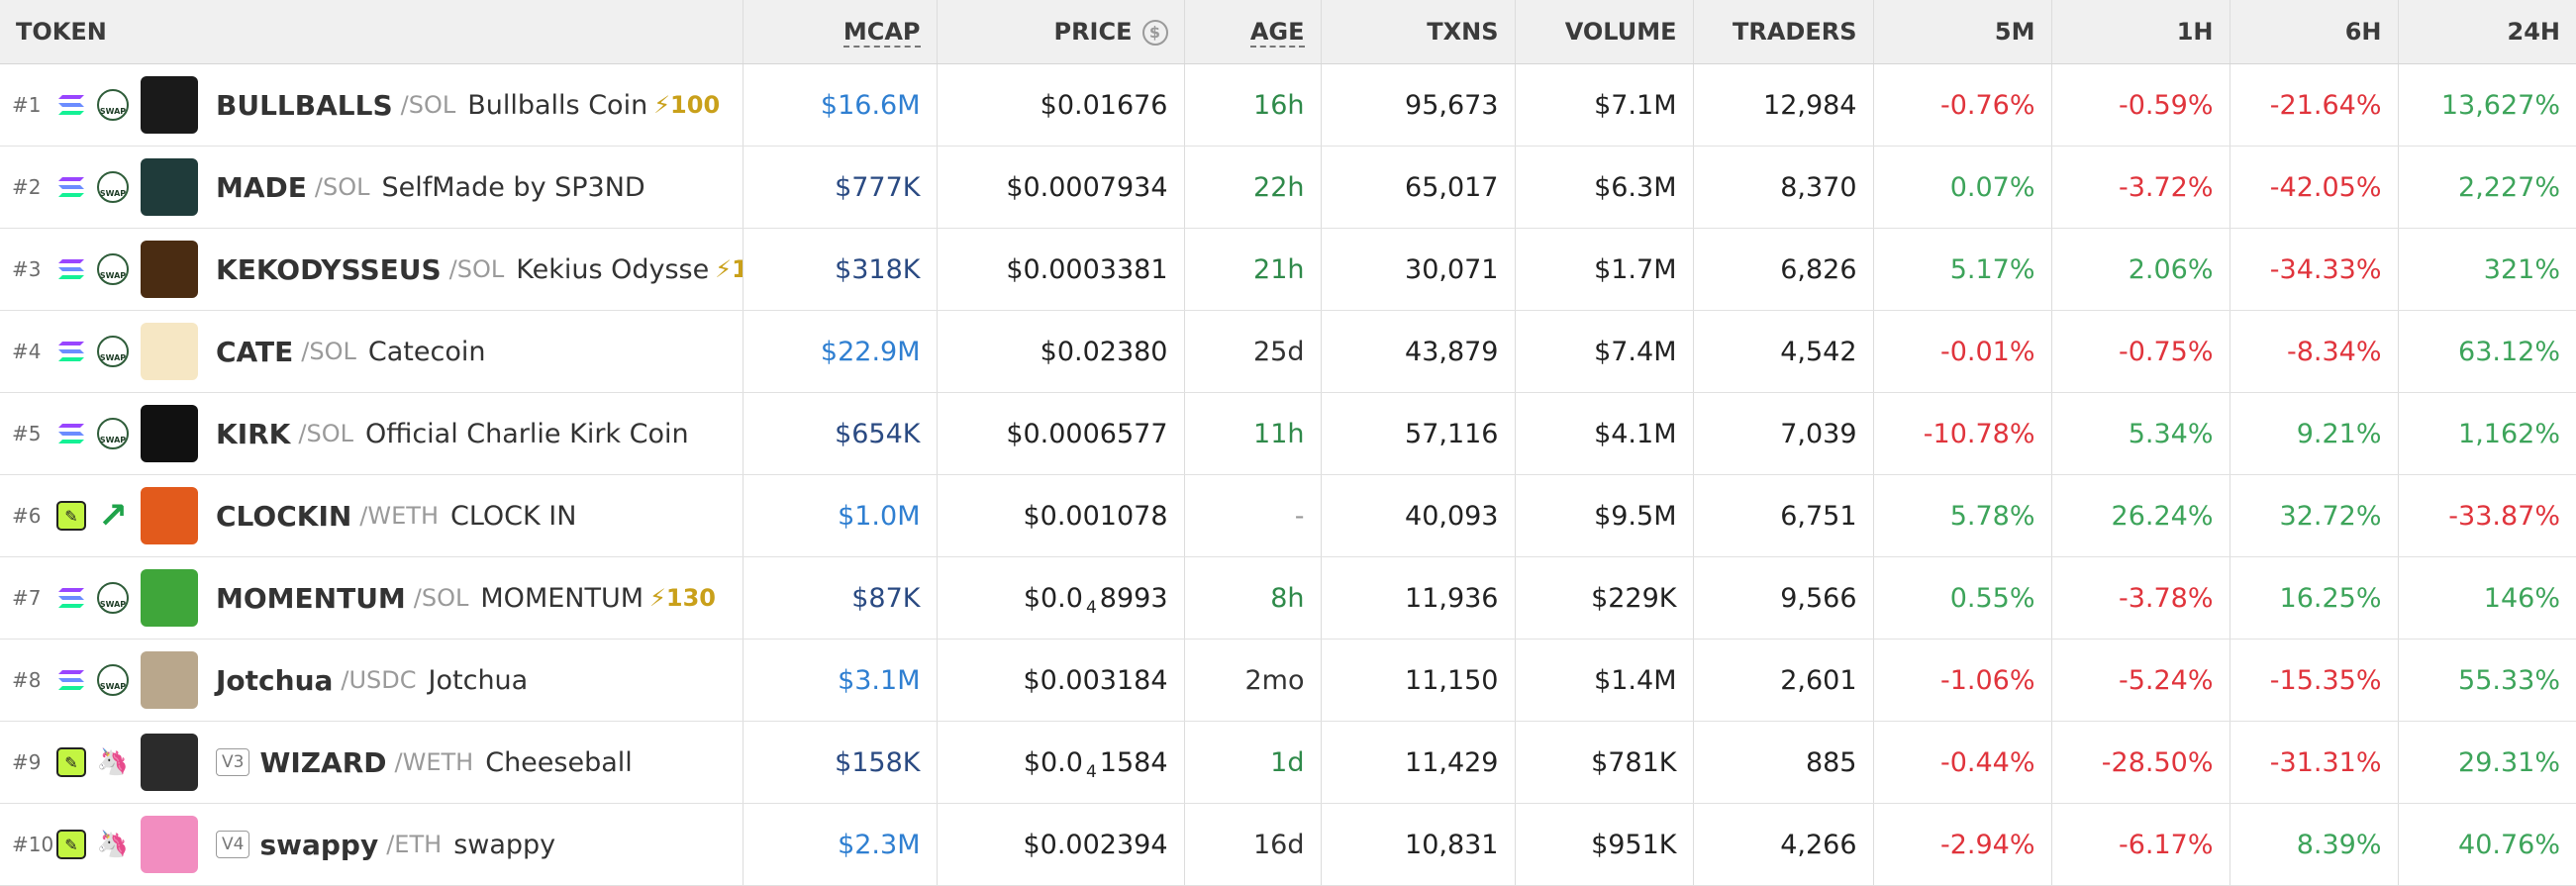 The image size is (2576, 886). I want to click on change-5m-cell: -0.76%, so click(1963, 105).